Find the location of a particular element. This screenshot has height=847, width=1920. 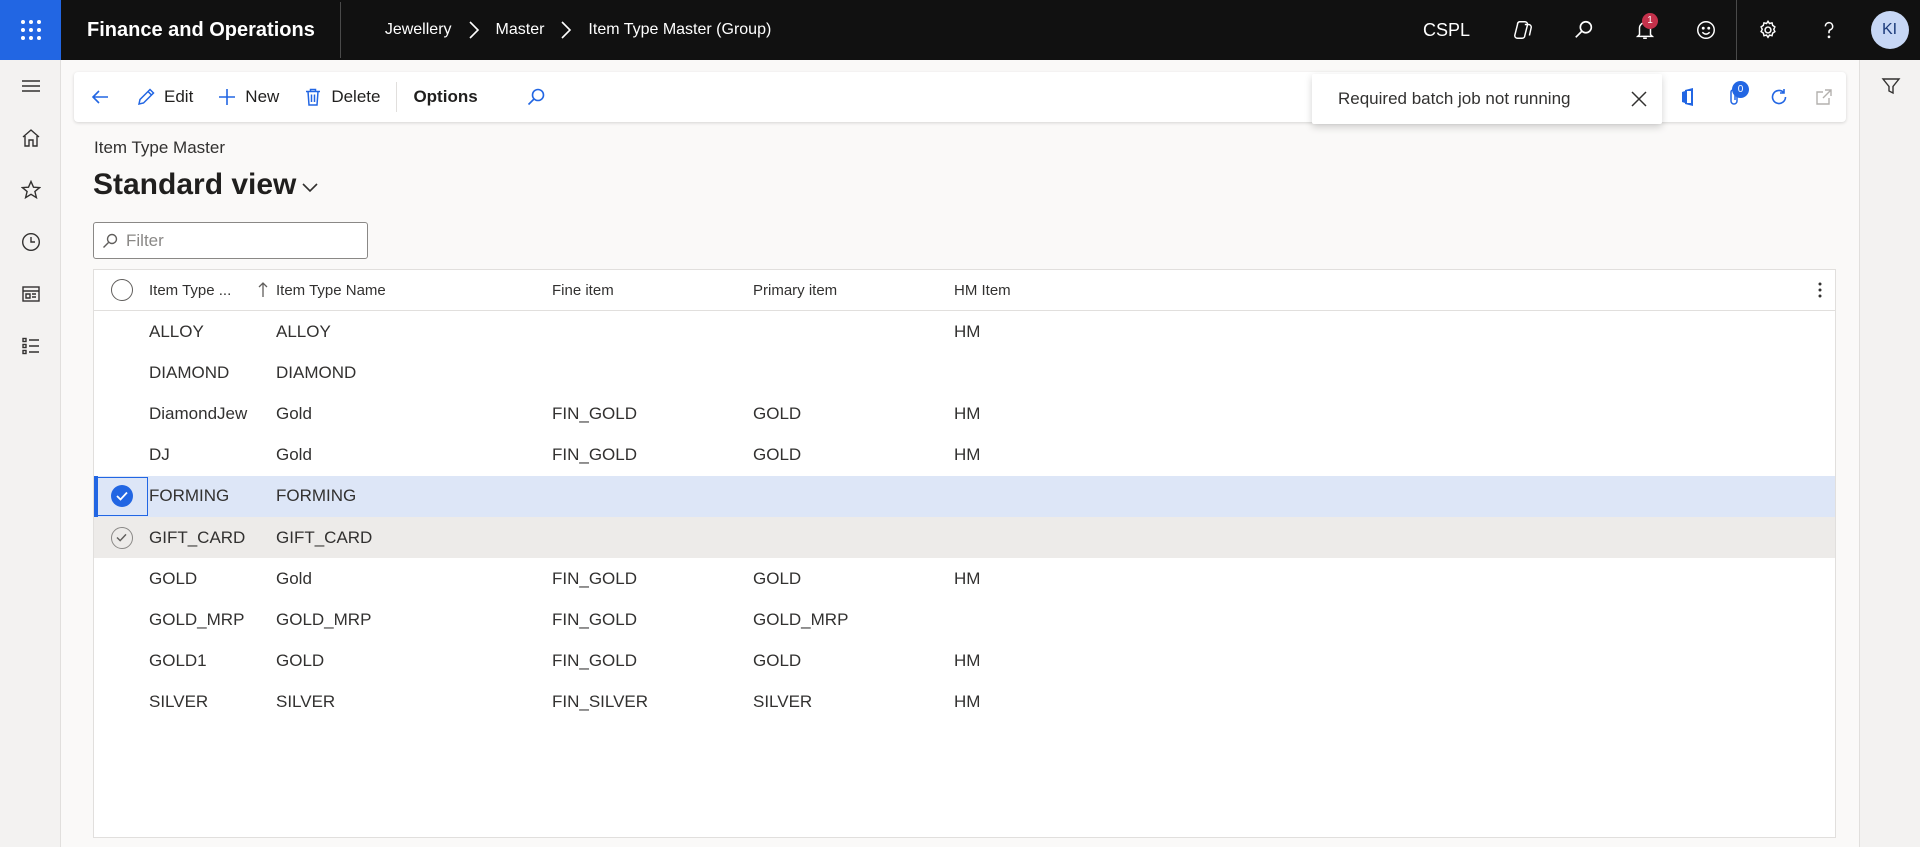

table-row: SILVER SILVER FIN_SILVER SILVER HM is located at coordinates (964, 702).